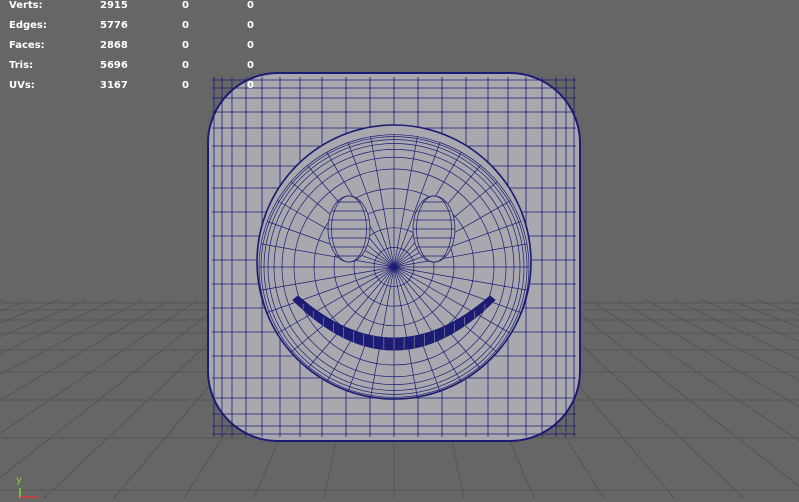  Describe the element at coordinates (27, 45) in the screenshot. I see `hud-label: Faces:` at that location.